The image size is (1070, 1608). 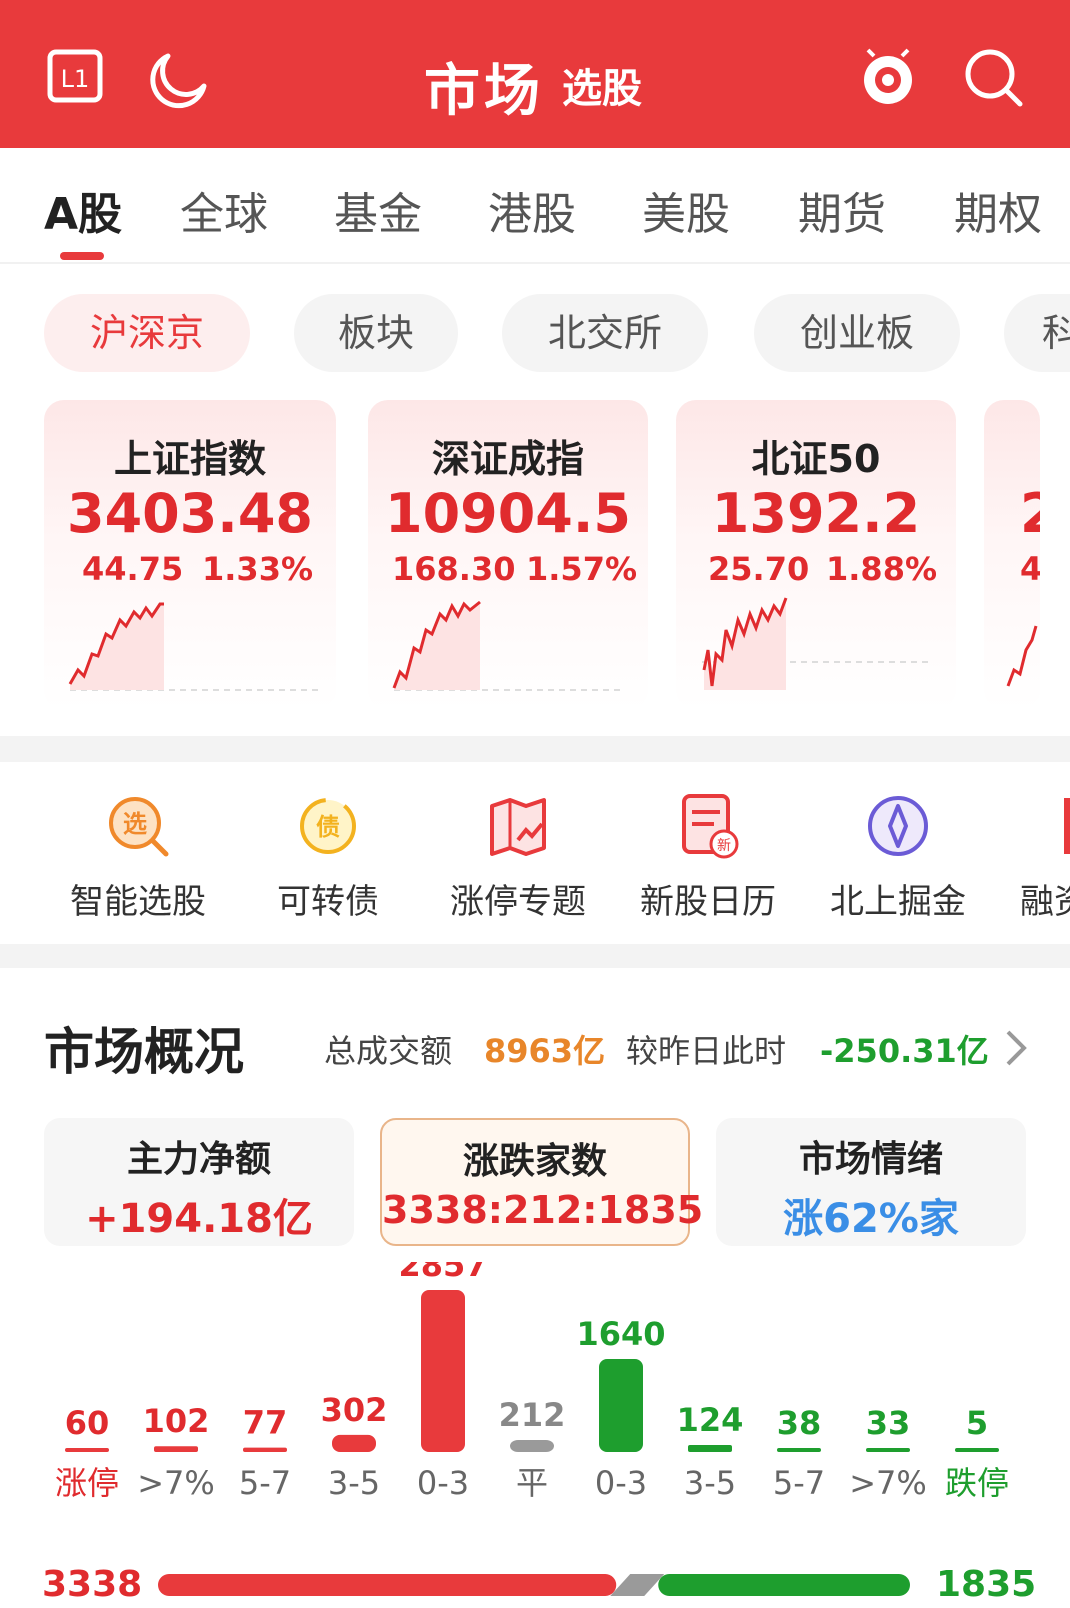 I want to click on stat-main-net-flow: 主力净额 +194.18亿, so click(x=199, y=1182).